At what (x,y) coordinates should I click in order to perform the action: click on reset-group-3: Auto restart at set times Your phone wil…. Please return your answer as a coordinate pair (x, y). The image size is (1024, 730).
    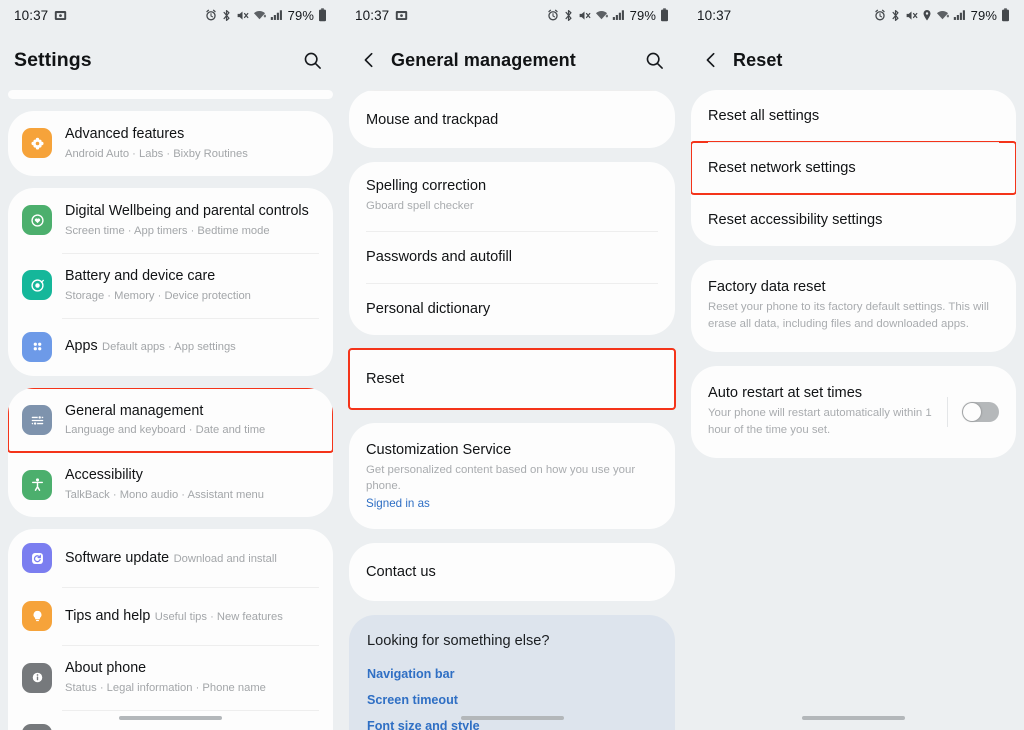
    Looking at the image, I should click on (853, 412).